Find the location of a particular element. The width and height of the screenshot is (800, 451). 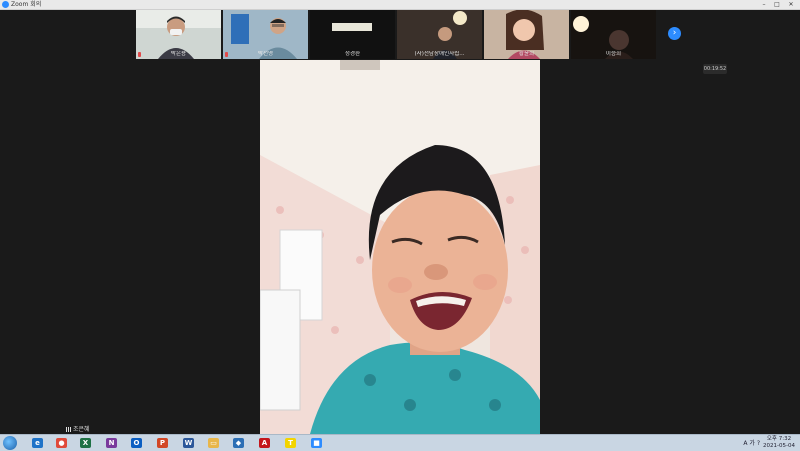

minimize-button: – is located at coordinates (764, 4).